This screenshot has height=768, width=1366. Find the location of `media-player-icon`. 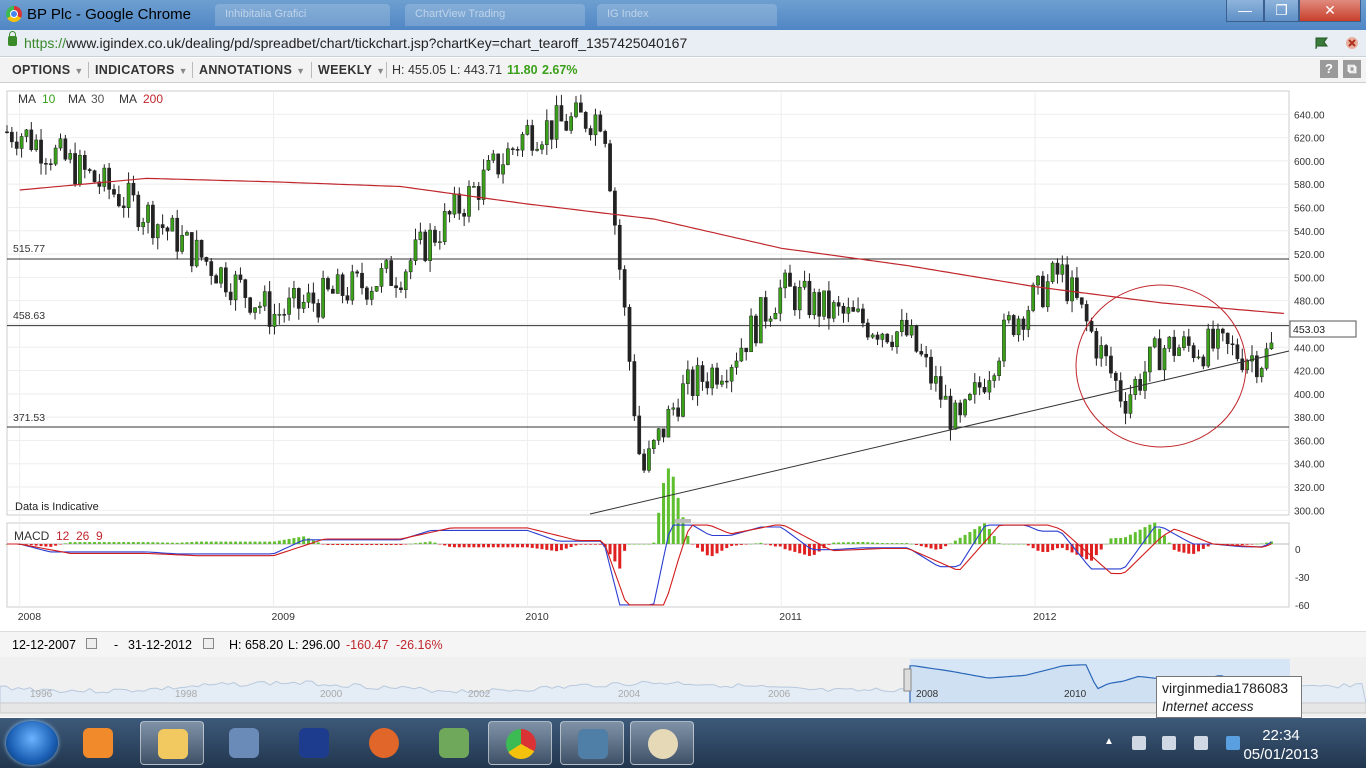

media-player-icon is located at coordinates (98, 743).